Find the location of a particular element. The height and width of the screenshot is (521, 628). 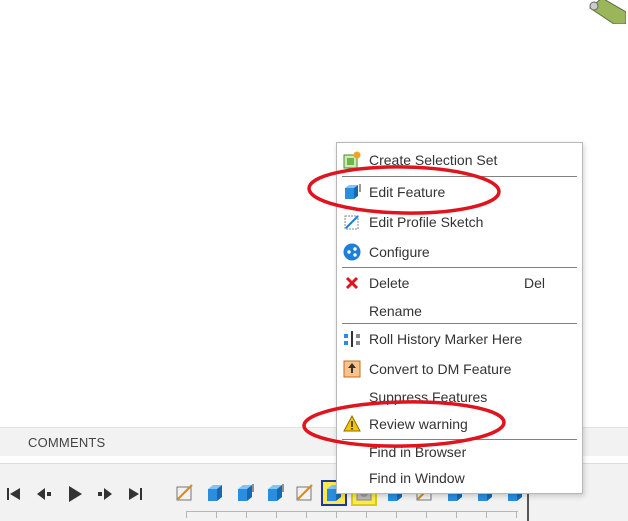

roll-history-icon is located at coordinates (352, 339).